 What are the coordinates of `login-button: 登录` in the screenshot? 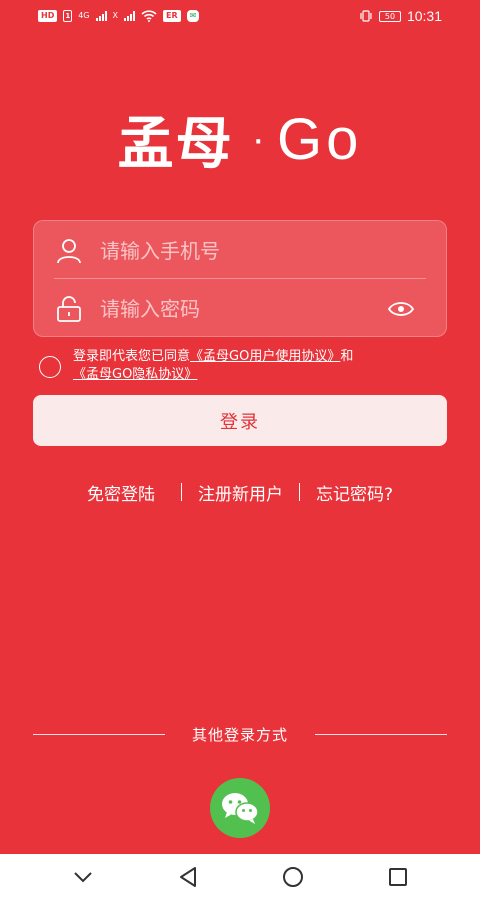 It's located at (240, 420).